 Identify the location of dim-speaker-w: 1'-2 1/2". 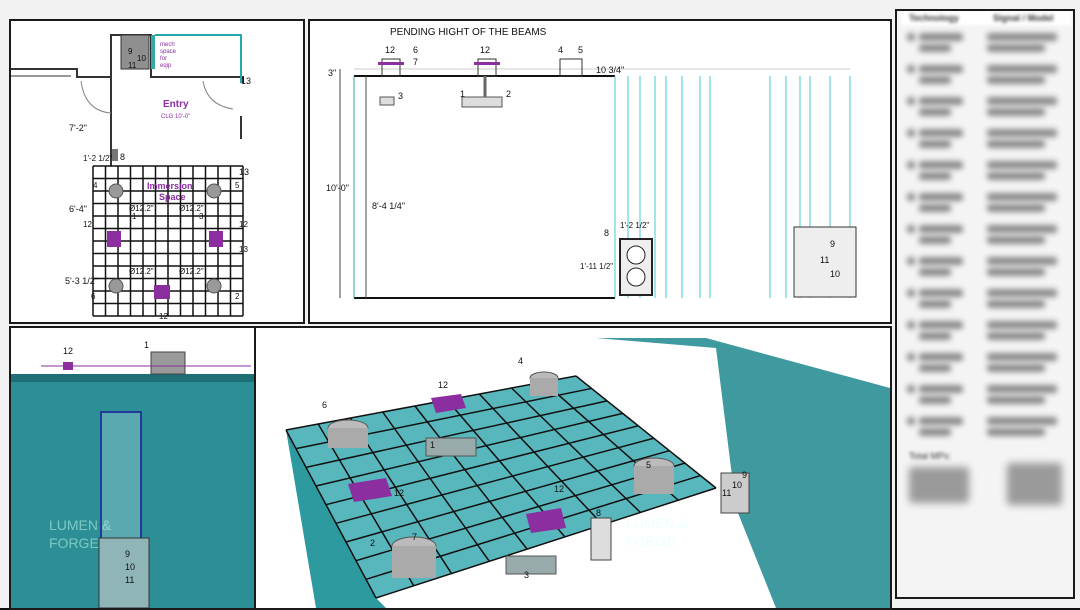
(634, 225).